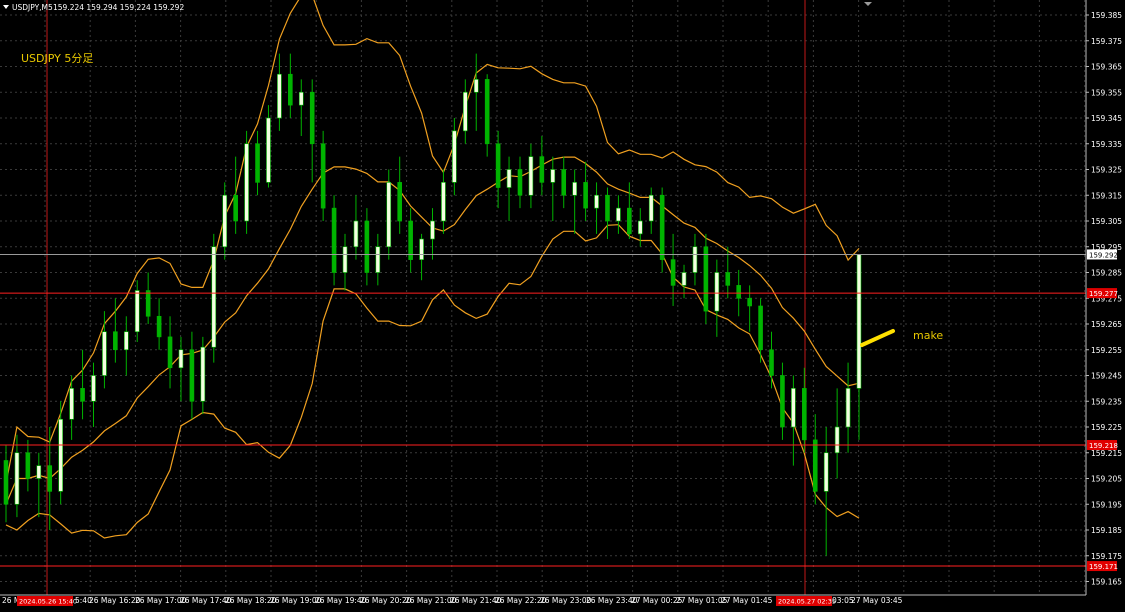  Describe the element at coordinates (1106, 273) in the screenshot. I see `price-tick-label: 159.285` at that location.